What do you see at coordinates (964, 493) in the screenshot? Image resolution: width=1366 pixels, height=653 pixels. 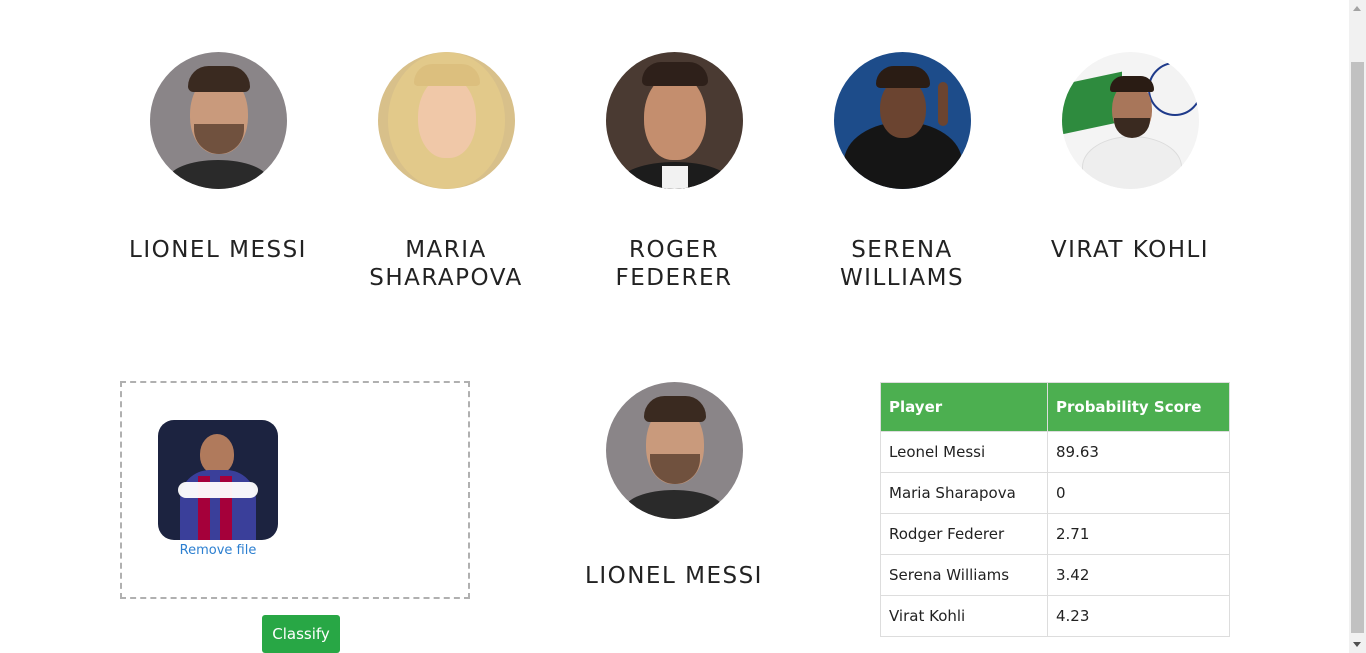 I see `player-cell: Maria Sharapova` at bounding box center [964, 493].